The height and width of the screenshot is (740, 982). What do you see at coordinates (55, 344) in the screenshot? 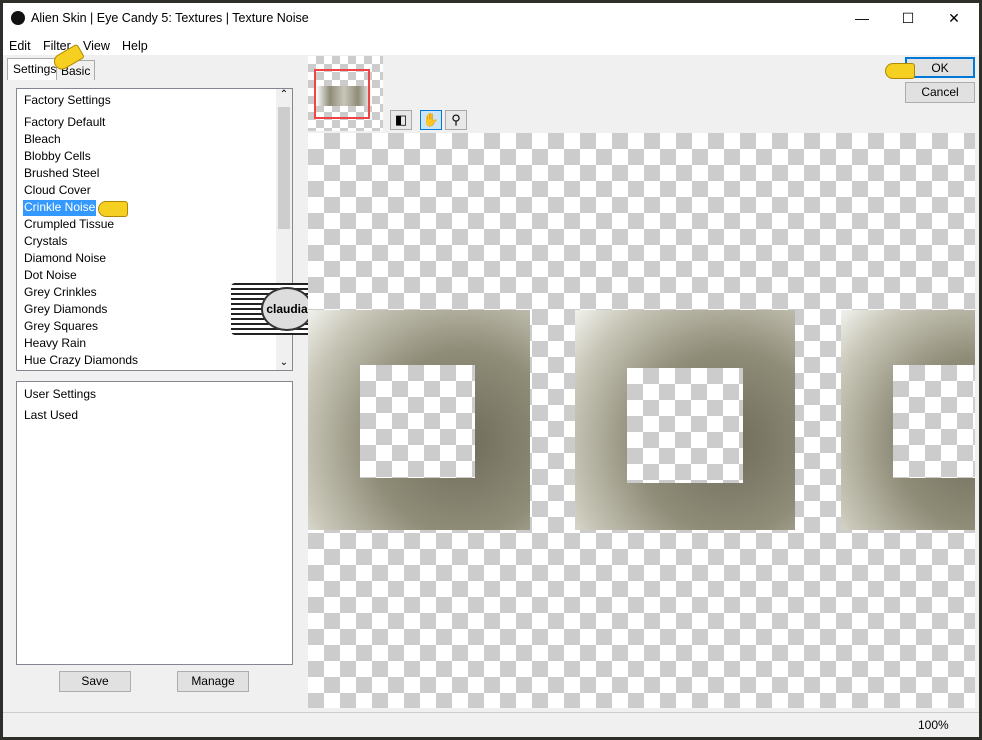
I see `list-item: Heavy Rain` at bounding box center [55, 344].